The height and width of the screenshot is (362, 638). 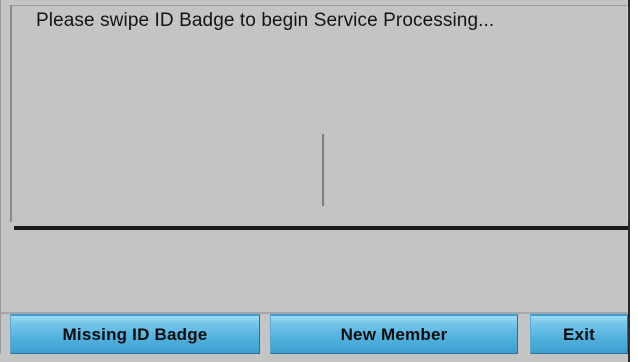 I want to click on panel-bottom-strip, so click(x=314, y=358).